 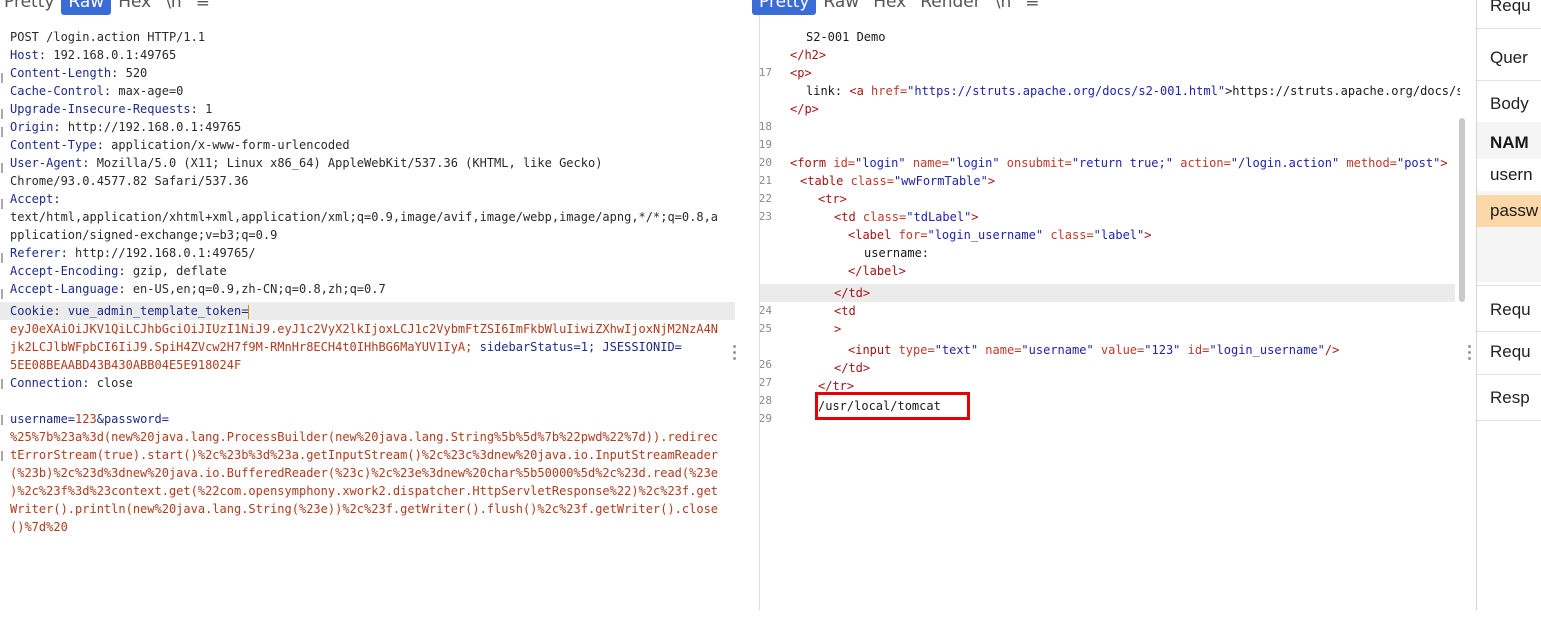 What do you see at coordinates (126, 127) in the screenshot?
I see `header-line: Origin: http://192.168.0.1:49765` at bounding box center [126, 127].